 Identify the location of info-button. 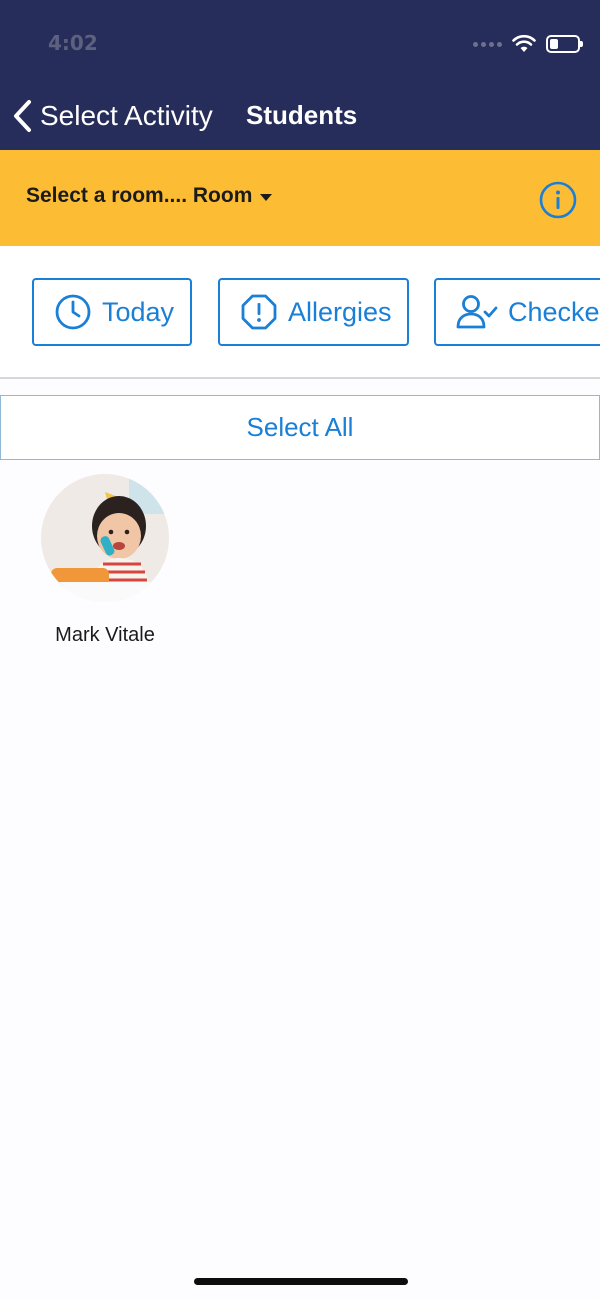
(558, 200).